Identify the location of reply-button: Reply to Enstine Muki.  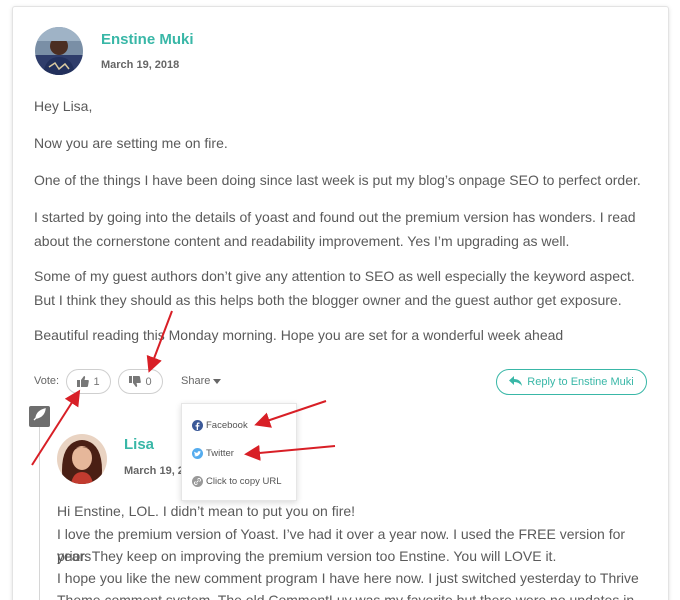
(571, 382).